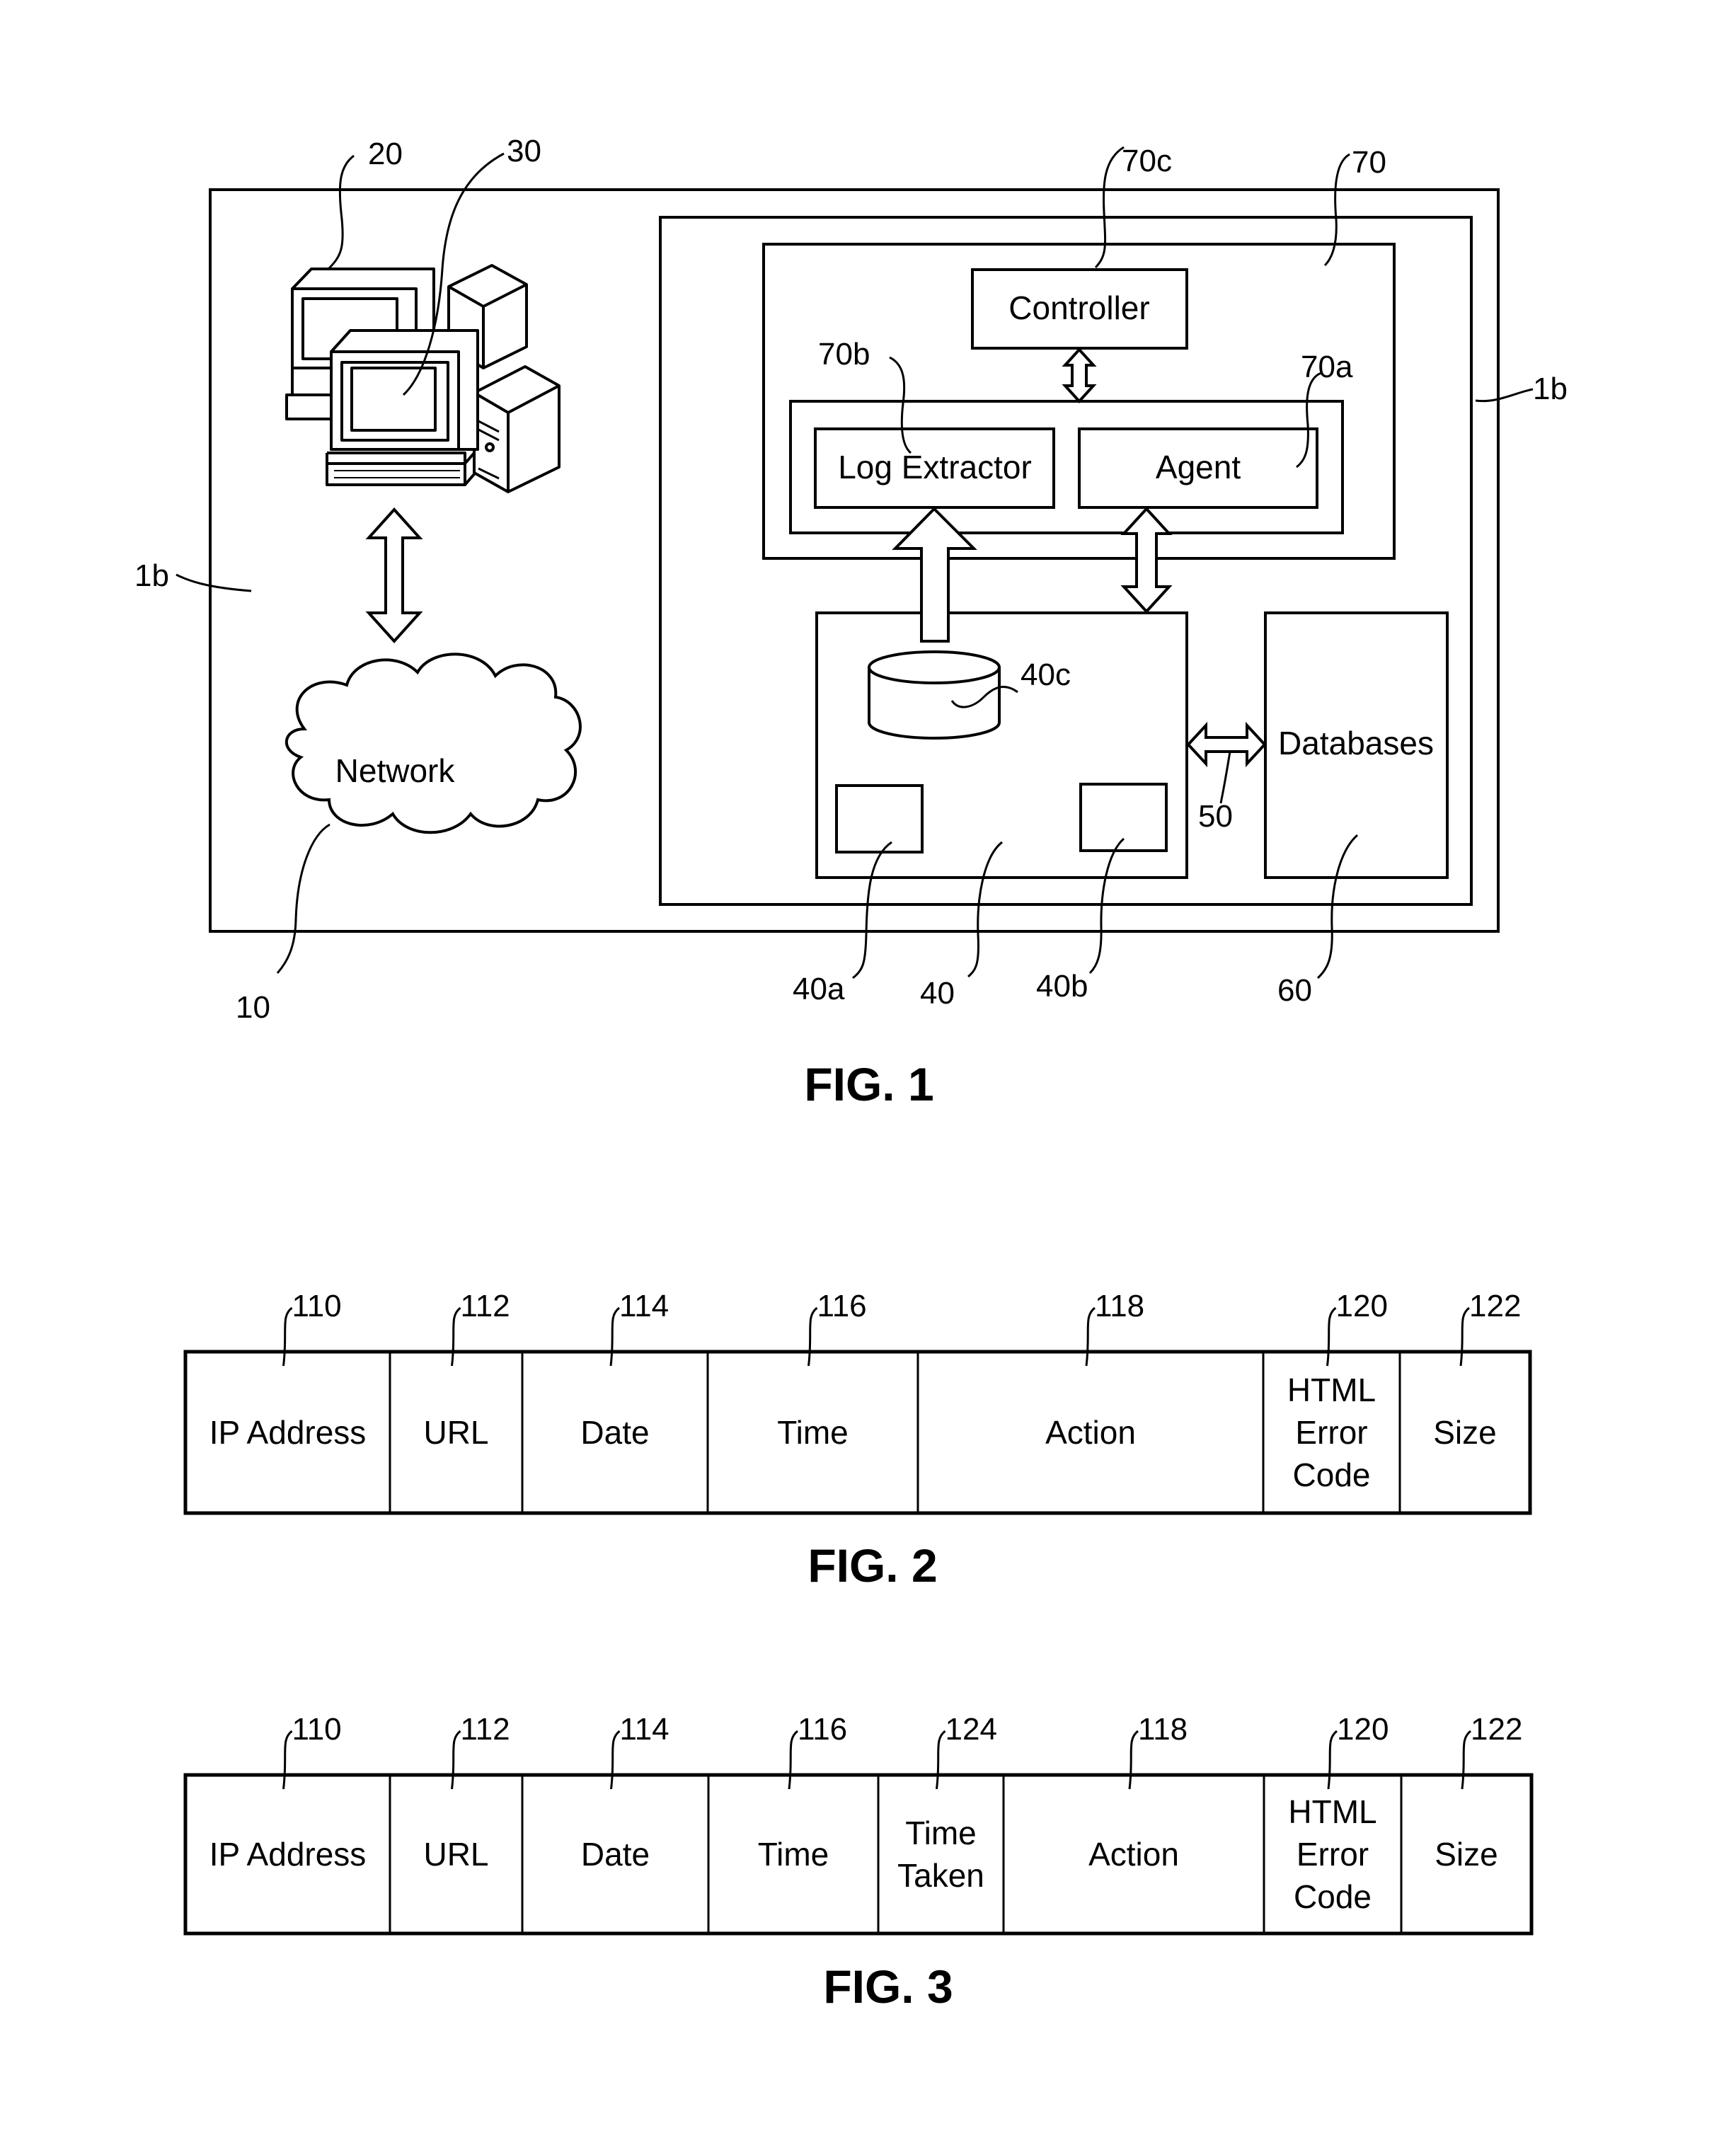  What do you see at coordinates (888, 1987) in the screenshot?
I see `fig3-caption: FIG. 3` at bounding box center [888, 1987].